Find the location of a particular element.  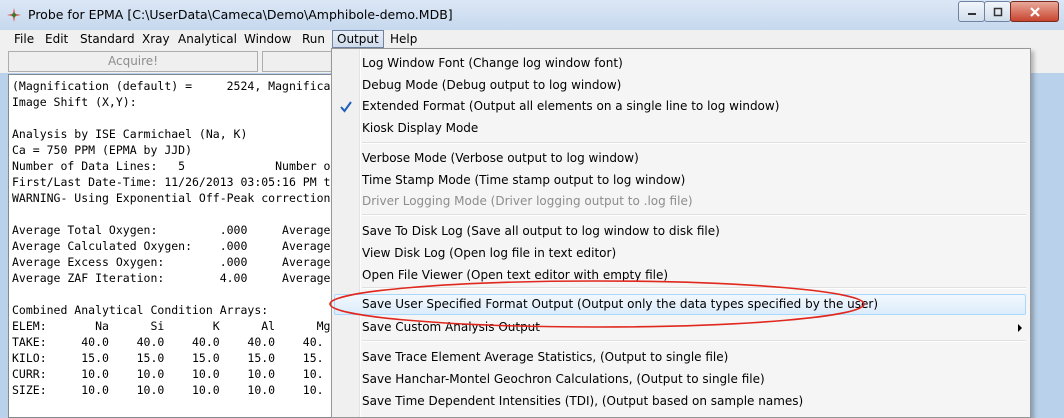

menu-gutter-edge is located at coordinates (360, 233).